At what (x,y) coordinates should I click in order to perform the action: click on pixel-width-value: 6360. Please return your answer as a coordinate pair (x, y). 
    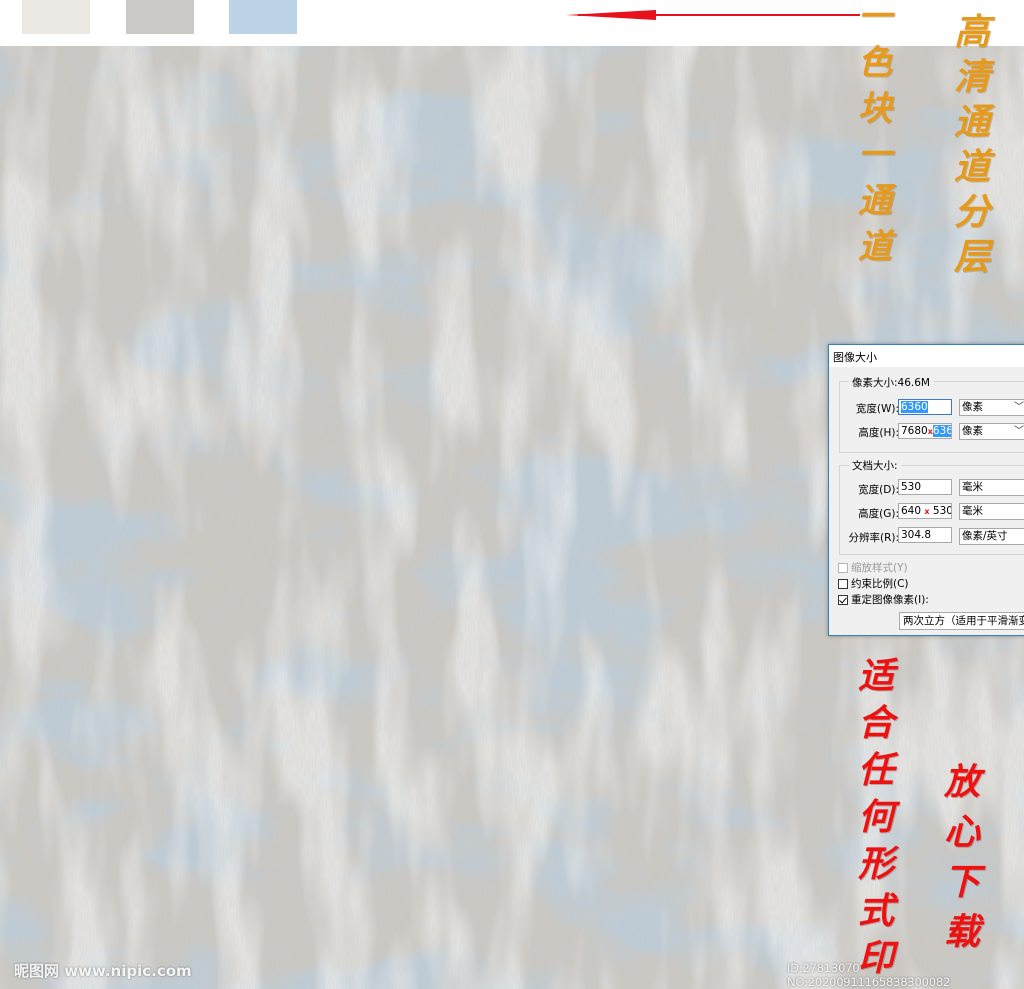
    Looking at the image, I should click on (914, 407).